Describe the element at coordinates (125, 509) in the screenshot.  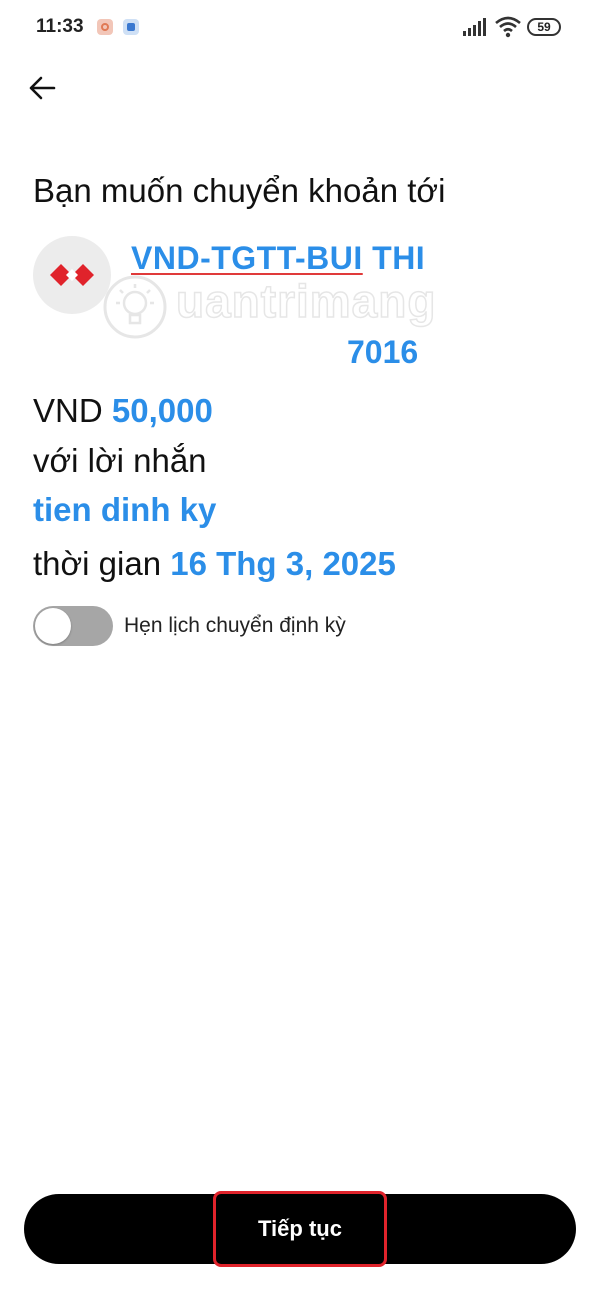
I see `message-value: tien dinh ky` at that location.